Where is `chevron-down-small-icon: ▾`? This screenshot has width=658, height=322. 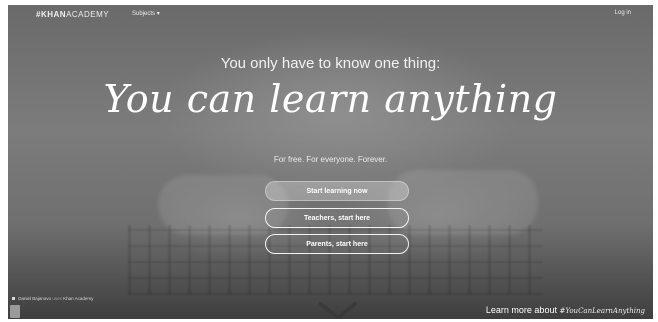
chevron-down-small-icon: ▾ is located at coordinates (158, 14).